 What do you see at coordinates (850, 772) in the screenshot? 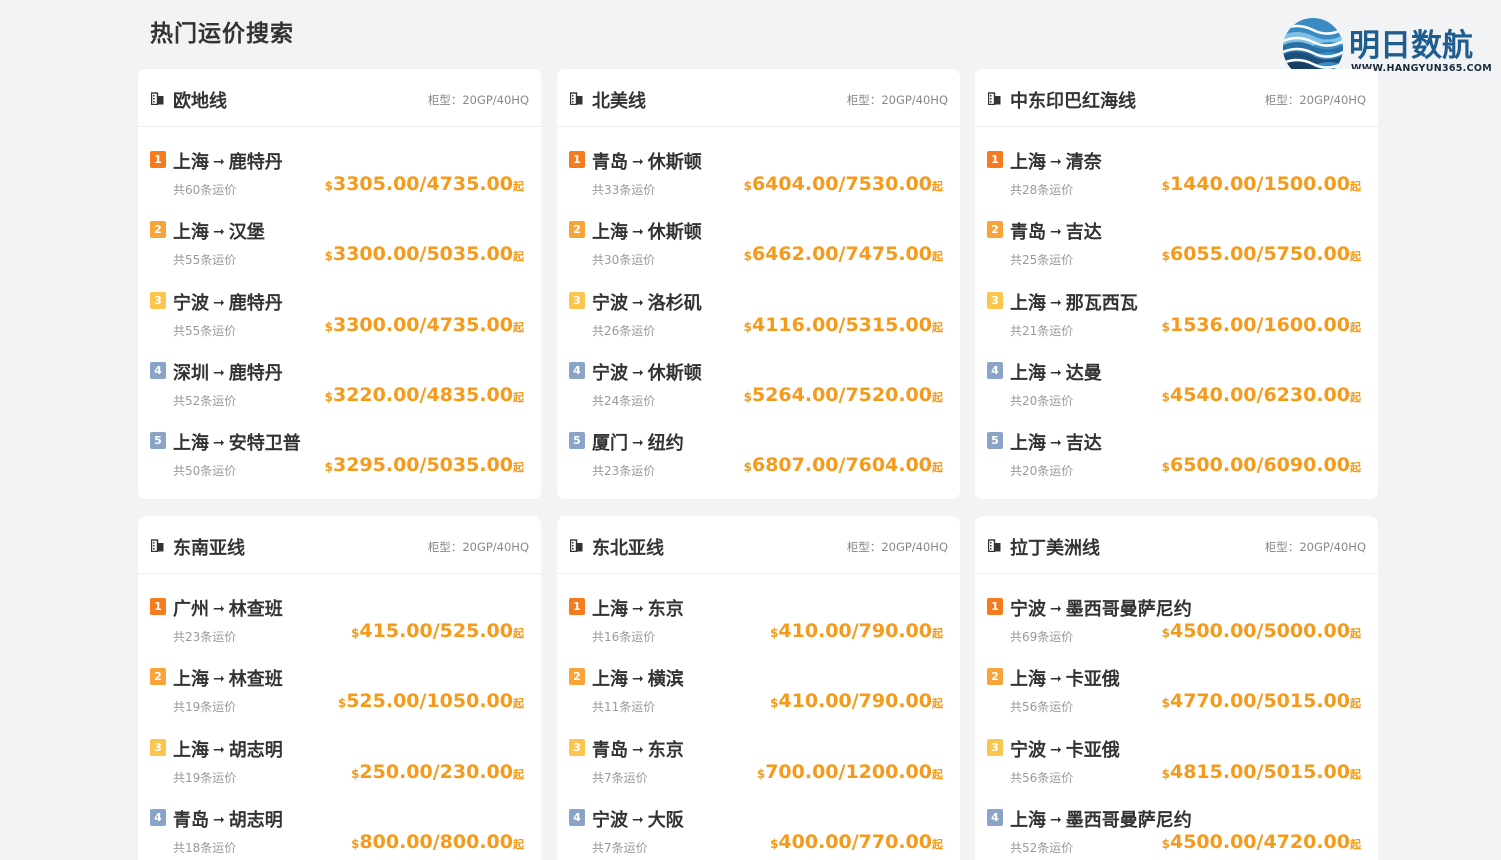
I see `price: $700.00/1200.00起` at bounding box center [850, 772].